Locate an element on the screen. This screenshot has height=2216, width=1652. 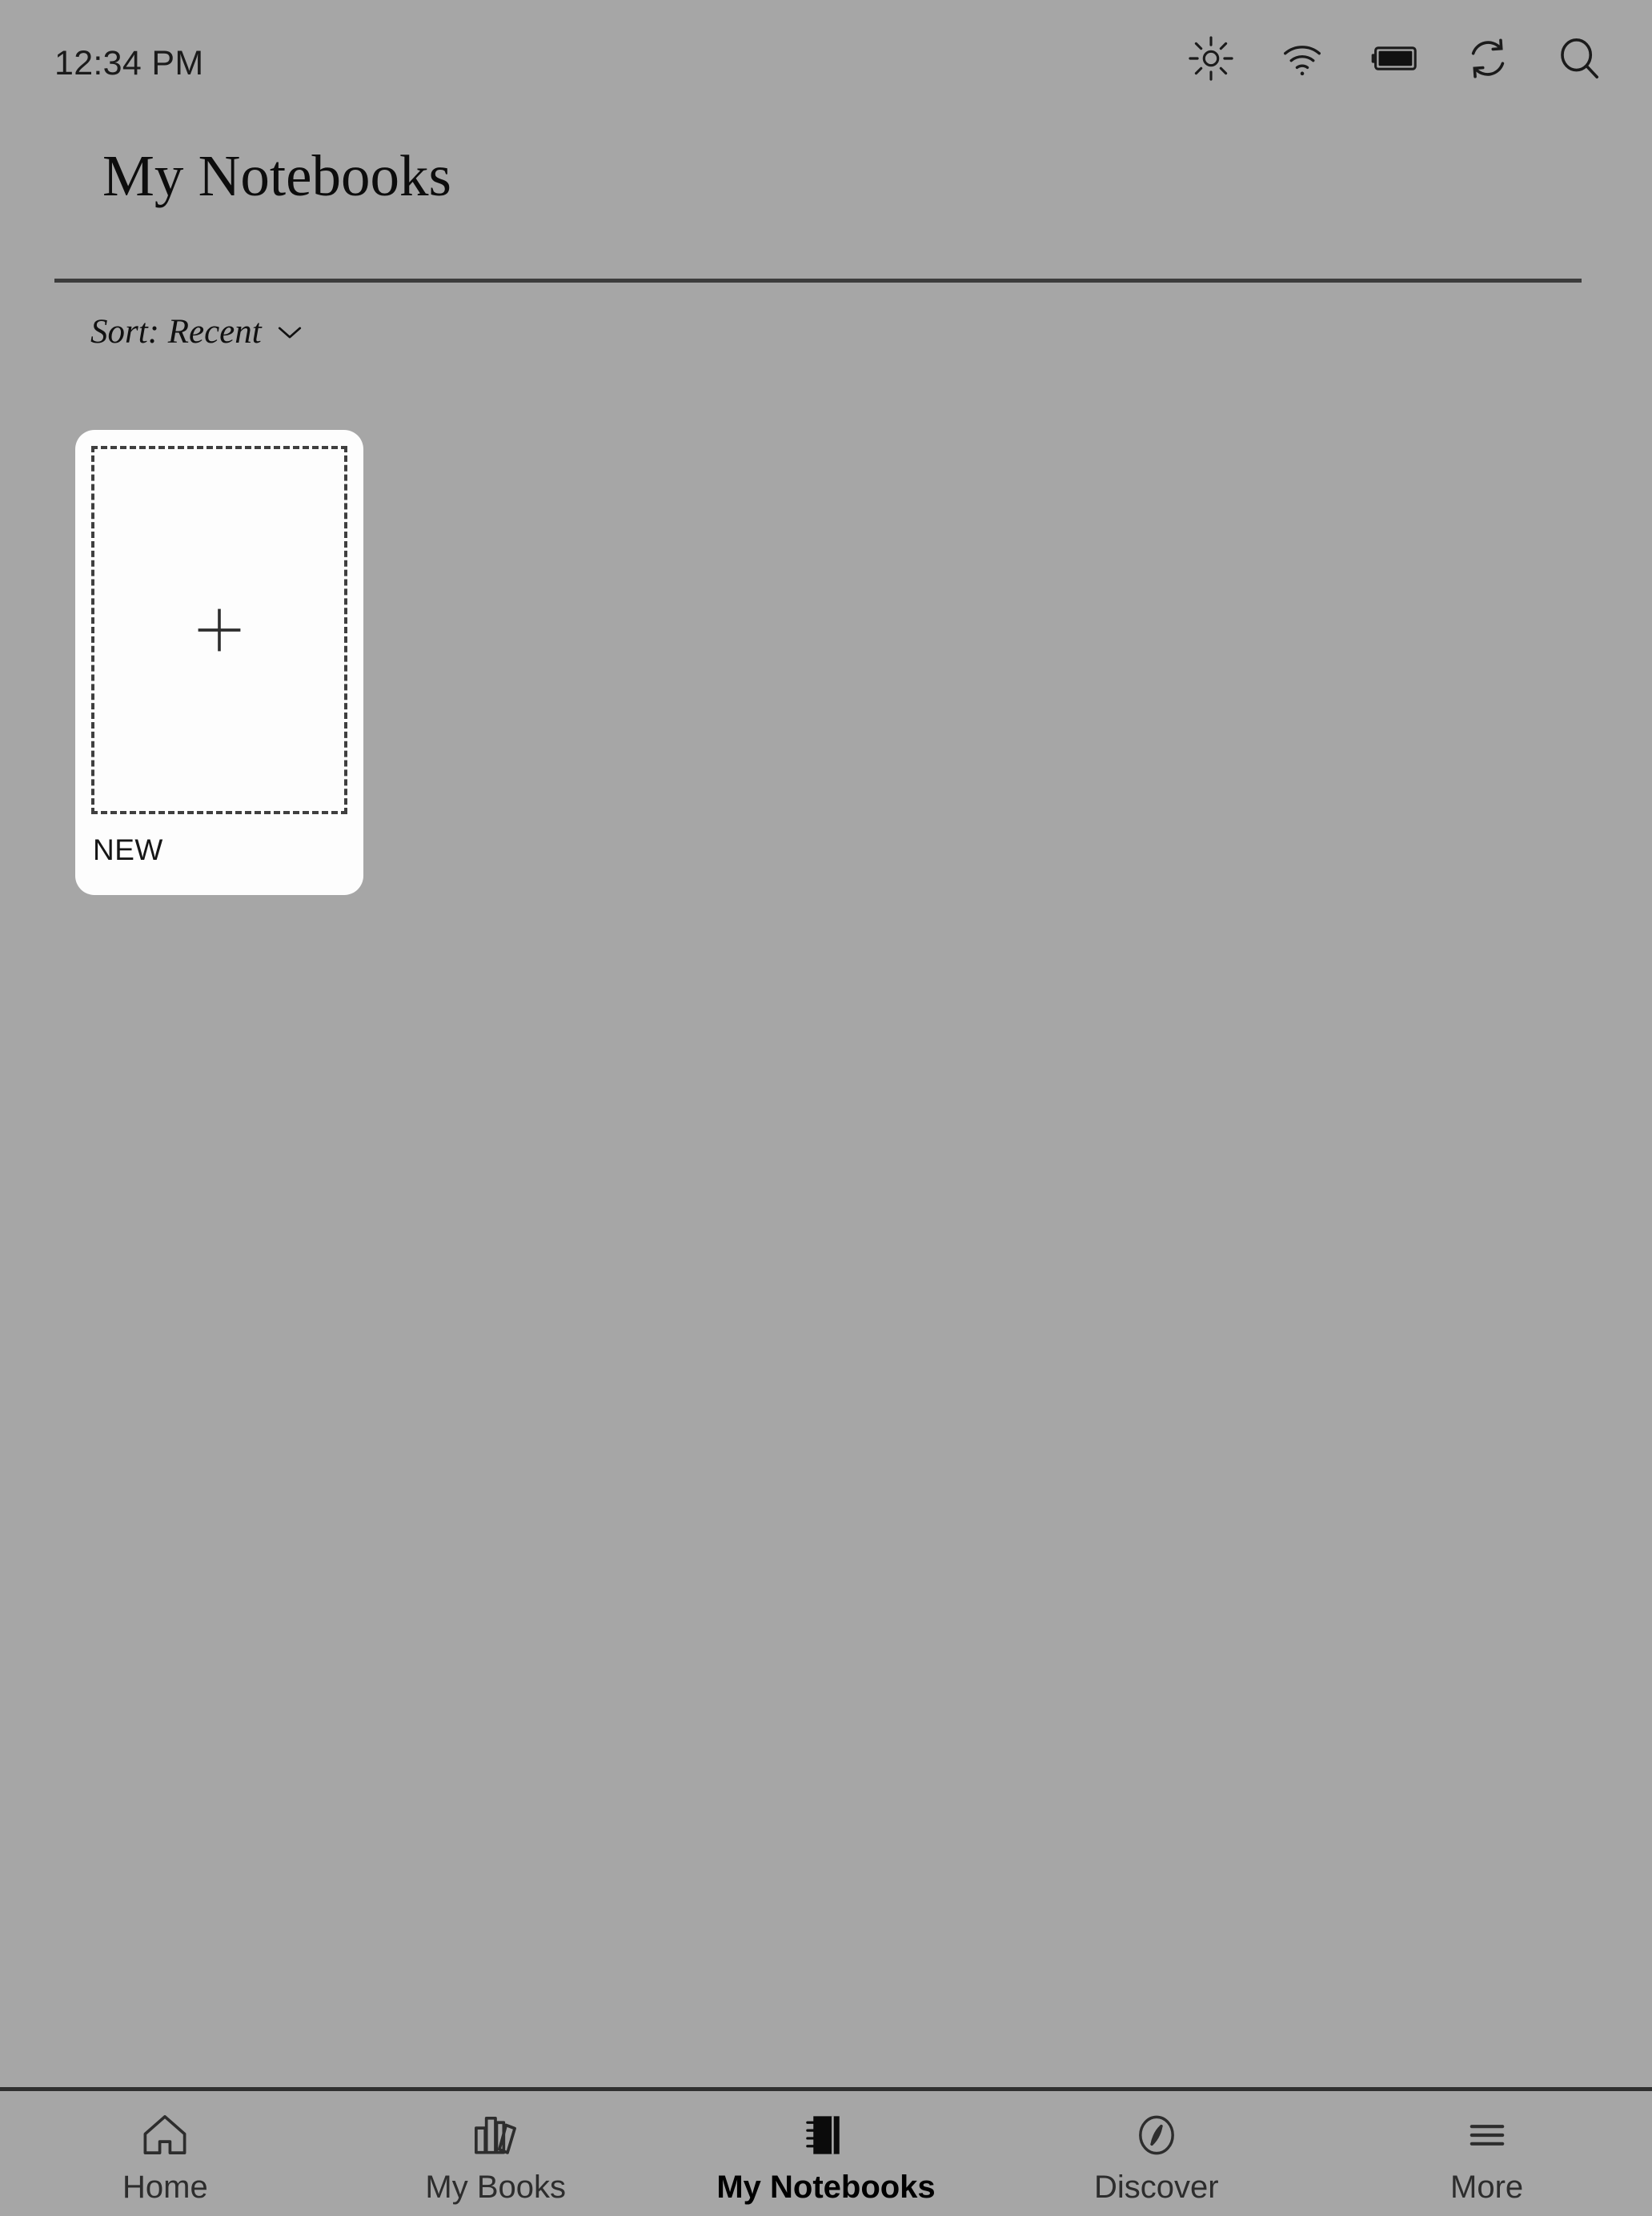
new-notebook-thumbnail is located at coordinates (219, 630).